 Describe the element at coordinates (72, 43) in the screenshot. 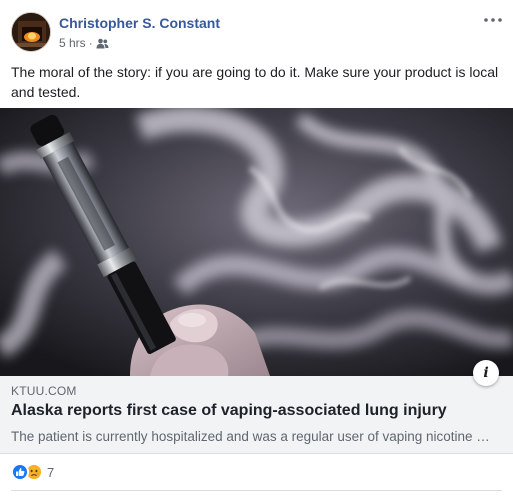

I see `post-timestamp: 5 hrs` at that location.